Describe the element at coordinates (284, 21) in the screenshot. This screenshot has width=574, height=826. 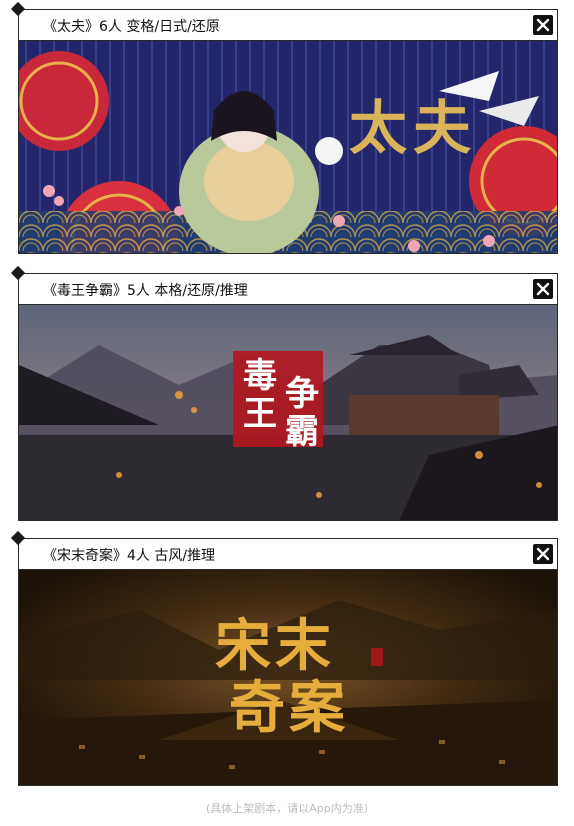
I see `script-card-header: 《太夫》6人 变格/日式/还原` at that location.